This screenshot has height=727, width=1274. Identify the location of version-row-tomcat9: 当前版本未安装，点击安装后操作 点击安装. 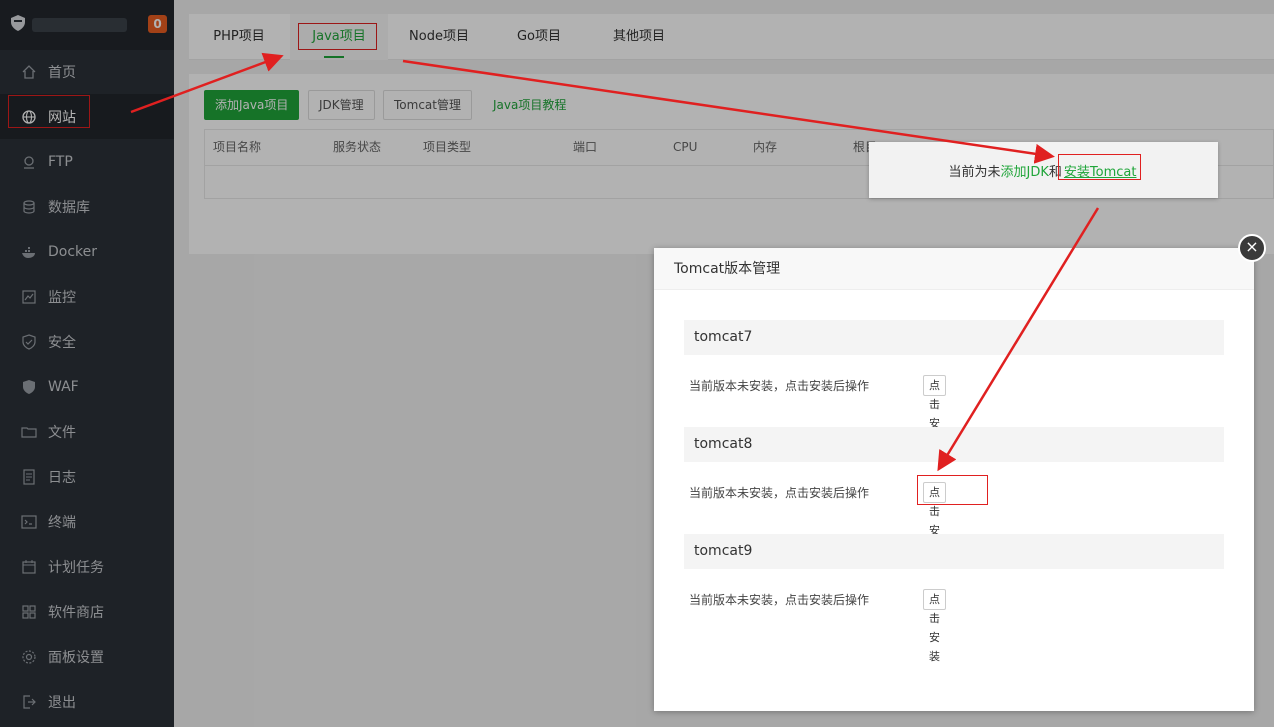
(817, 626).